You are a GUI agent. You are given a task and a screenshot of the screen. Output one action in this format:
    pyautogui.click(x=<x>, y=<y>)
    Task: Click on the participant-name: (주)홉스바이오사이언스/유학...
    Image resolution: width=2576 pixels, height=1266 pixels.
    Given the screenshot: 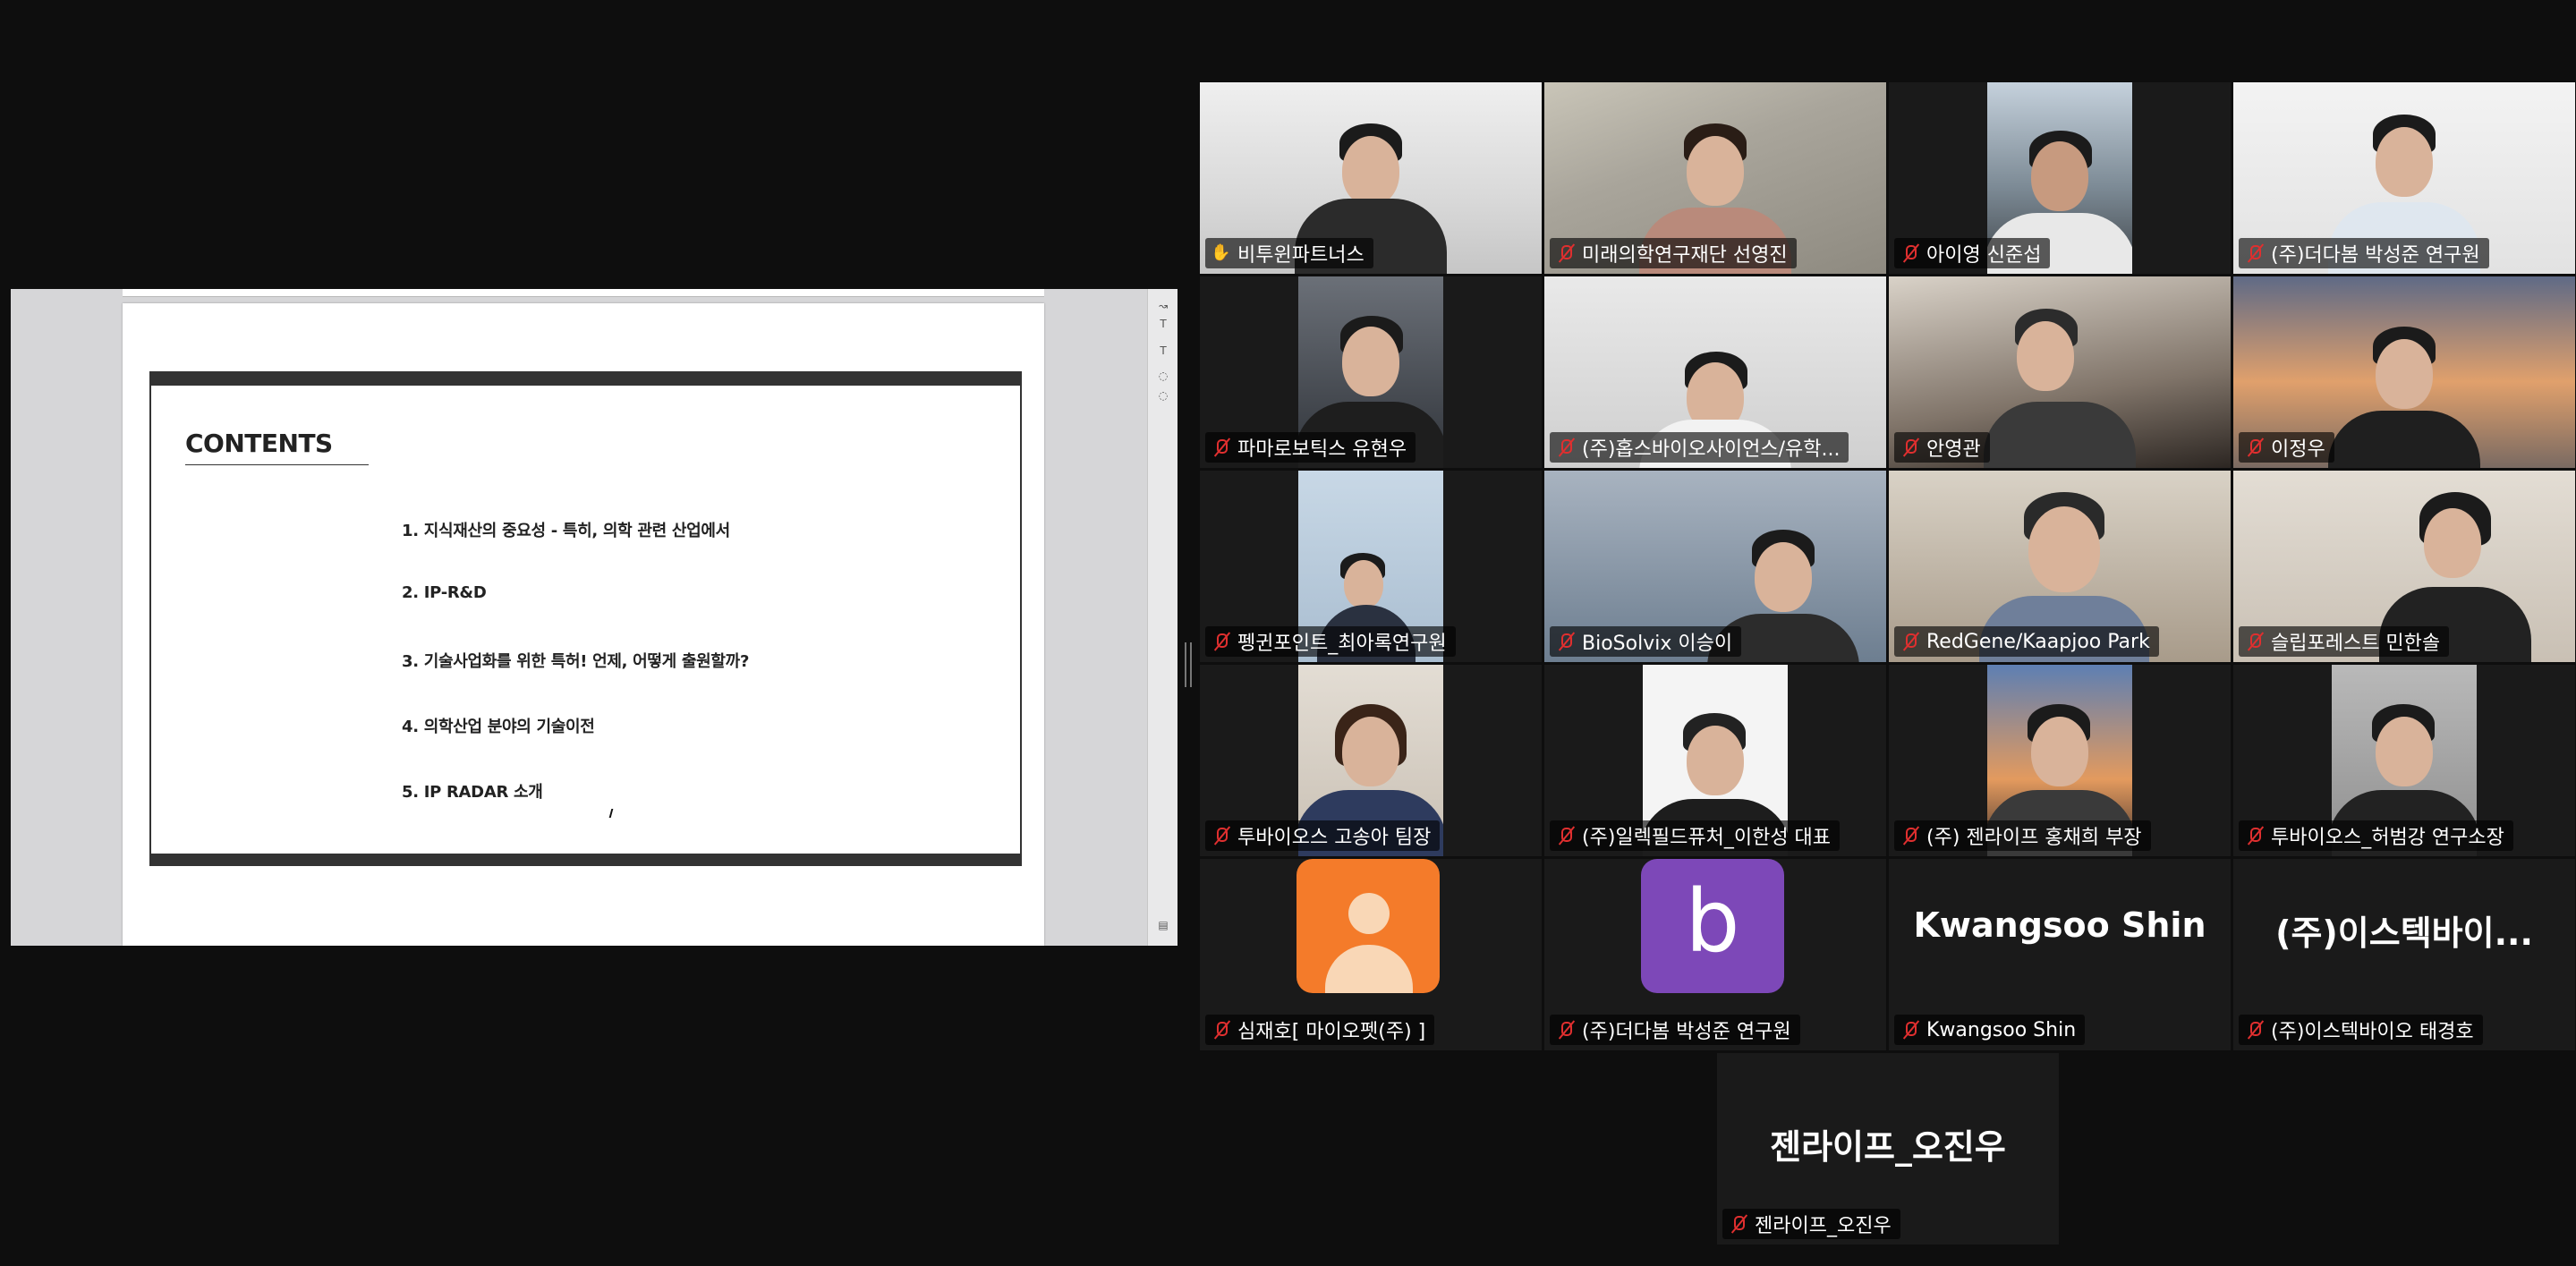 What is the action you would take?
    pyautogui.click(x=1711, y=449)
    